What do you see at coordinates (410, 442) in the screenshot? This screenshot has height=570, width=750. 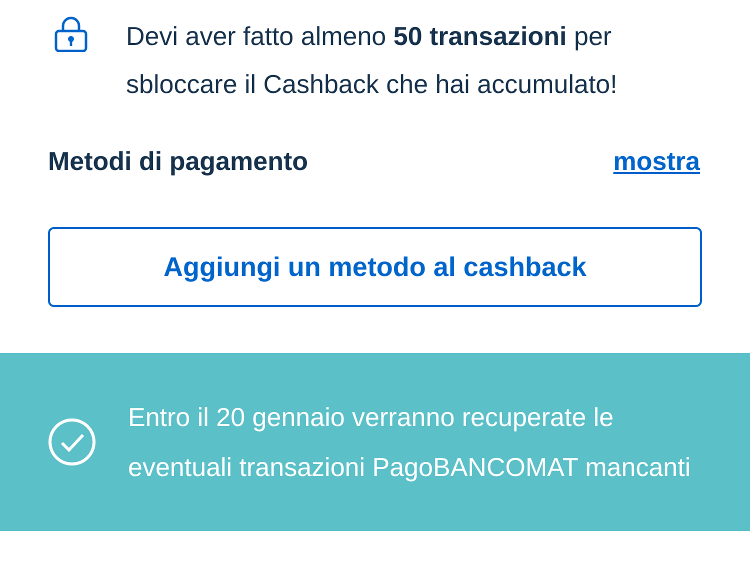 I see `banner-text: Entro il 20 gennaio verranno recuperate le eventuali transazioni PagoBANCOMAT mancanti` at bounding box center [410, 442].